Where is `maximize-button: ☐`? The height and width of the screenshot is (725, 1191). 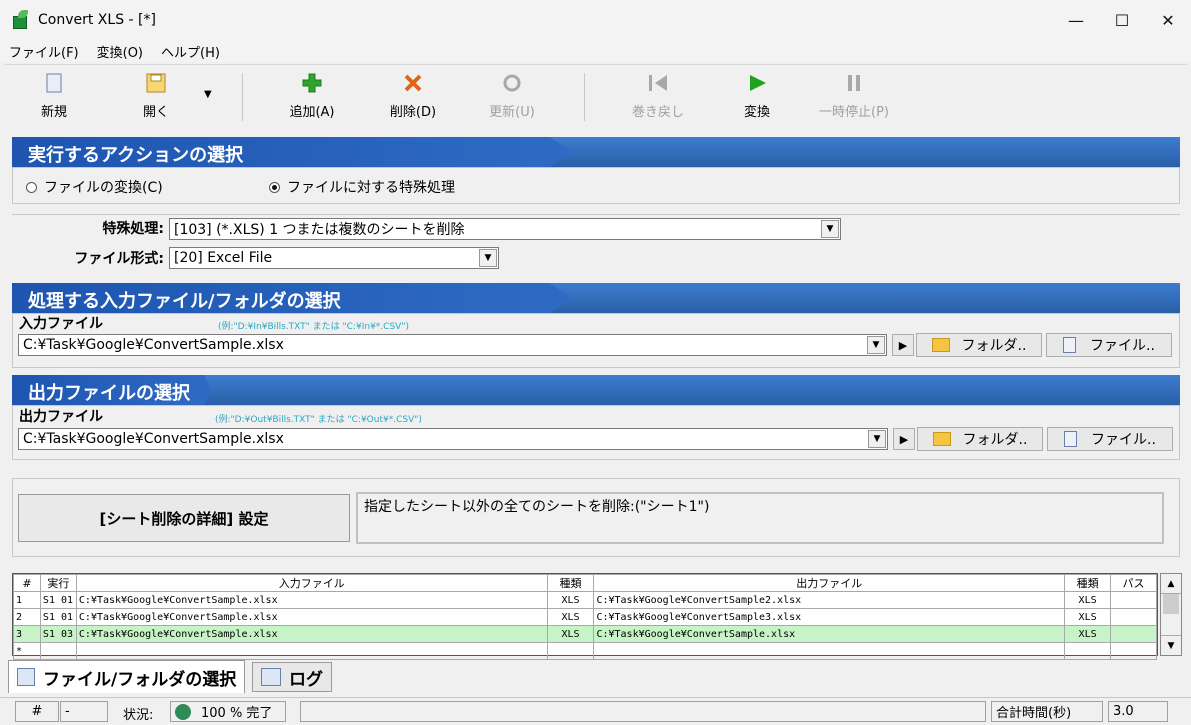
maximize-button: ☐ is located at coordinates (1122, 20).